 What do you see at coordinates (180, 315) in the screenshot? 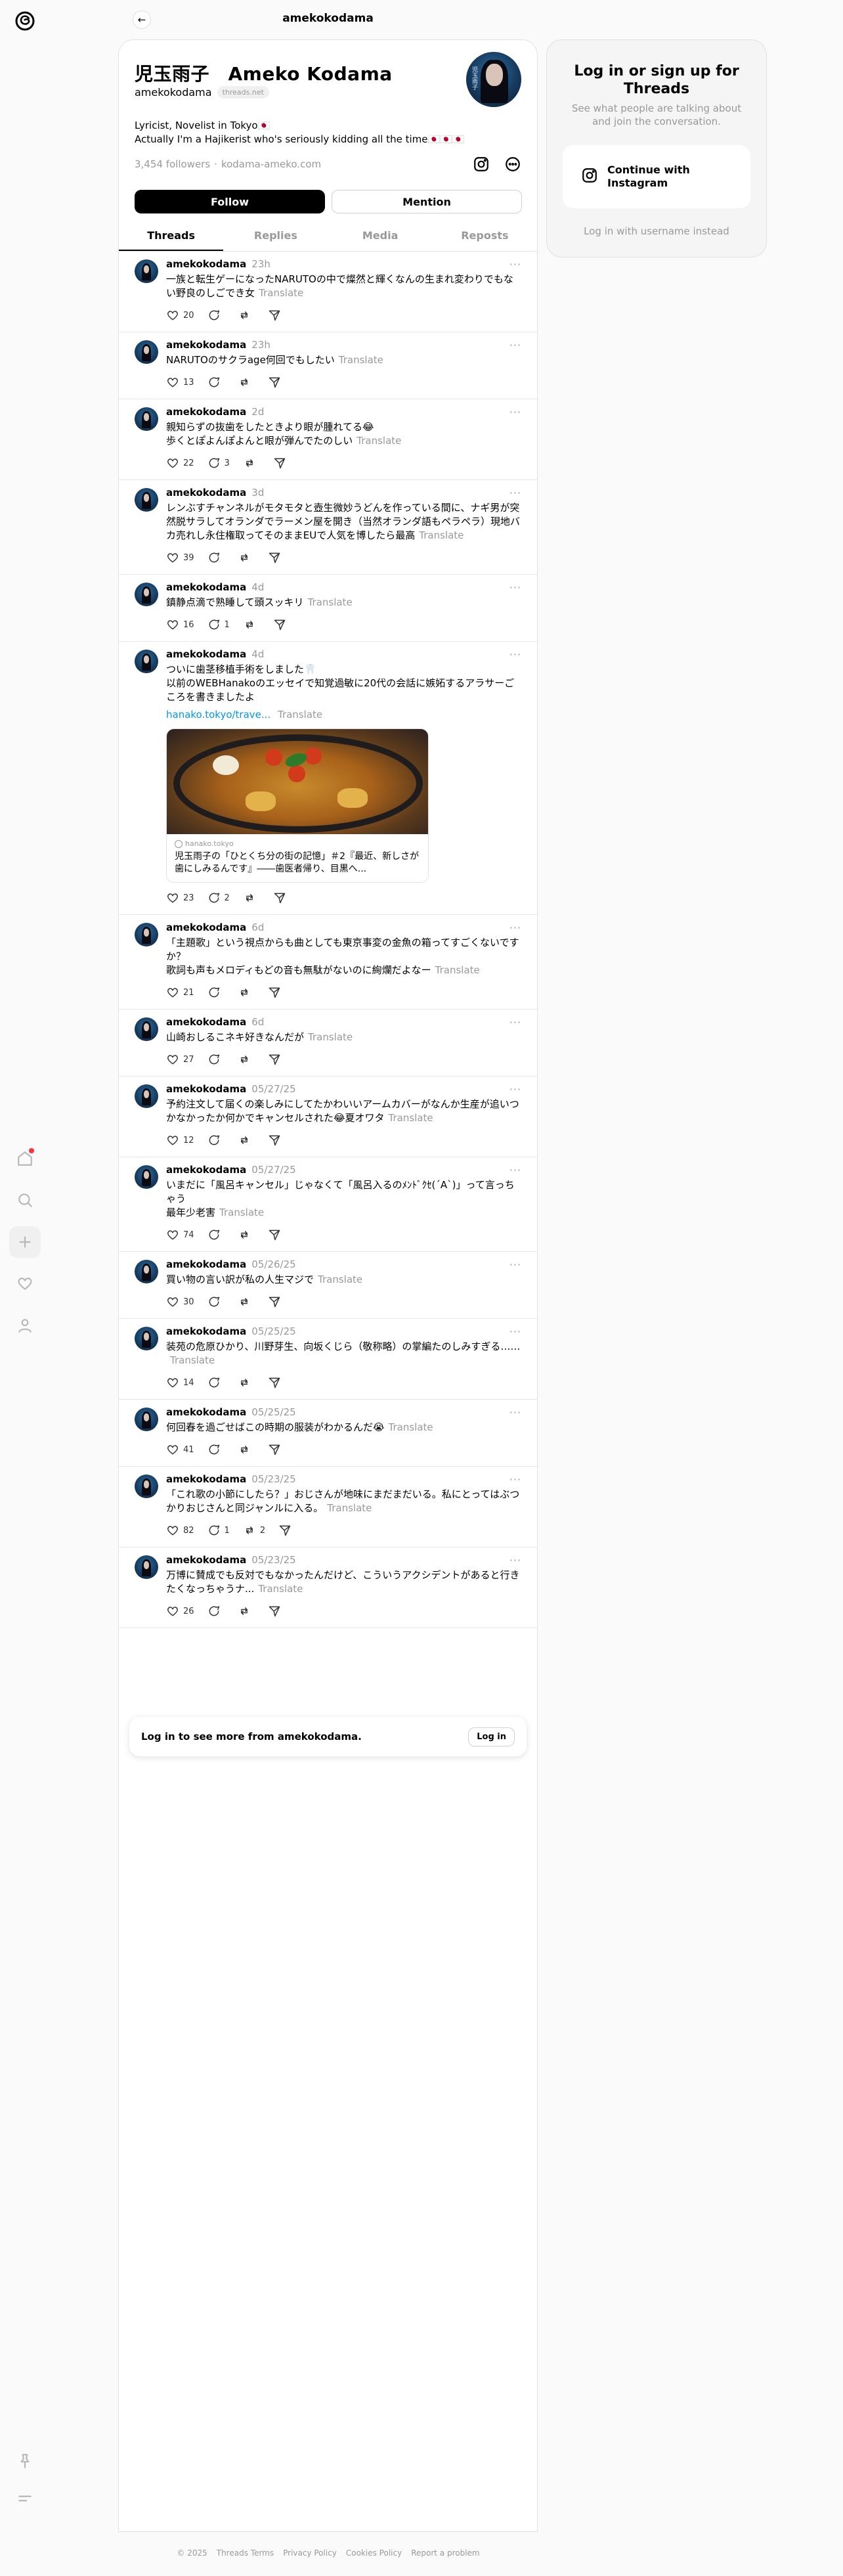
I see `like-button: 20` at bounding box center [180, 315].